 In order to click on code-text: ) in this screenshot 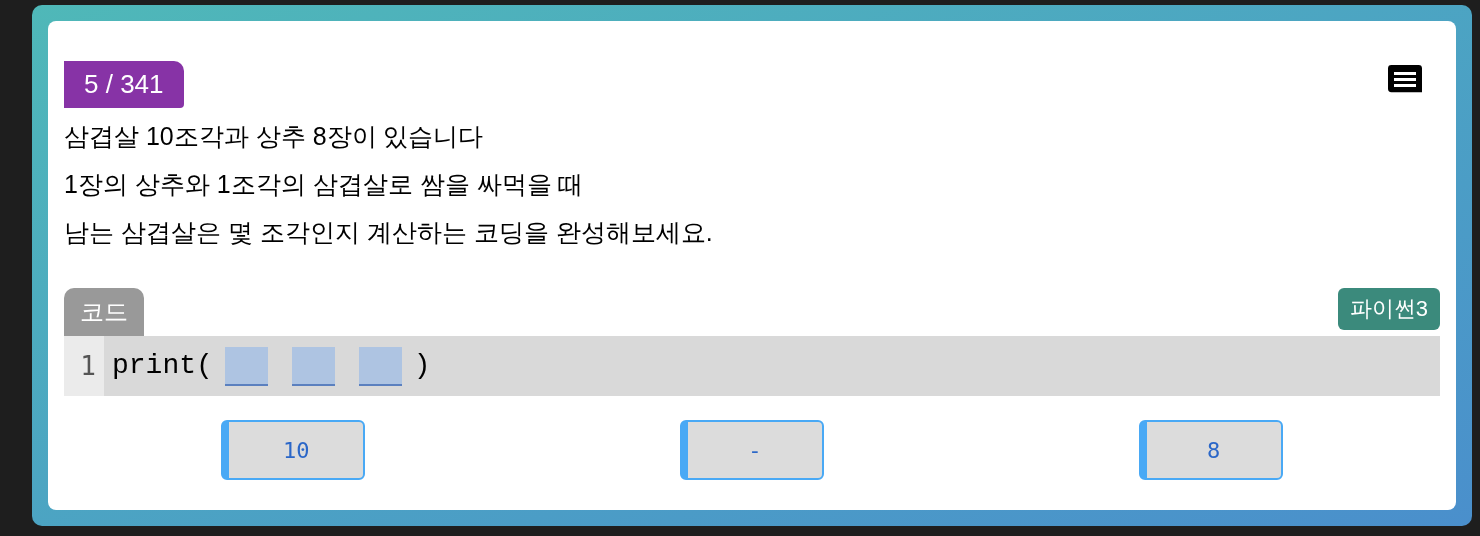, I will do `click(422, 366)`.